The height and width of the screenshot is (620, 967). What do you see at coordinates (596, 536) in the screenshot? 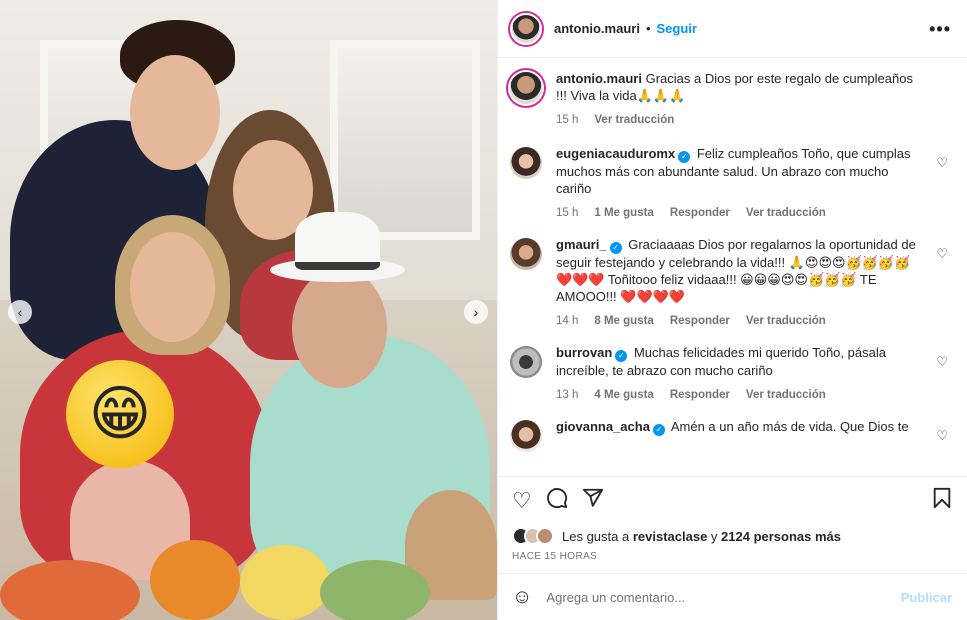
I see `likes-prefix: Les gusta a` at bounding box center [596, 536].